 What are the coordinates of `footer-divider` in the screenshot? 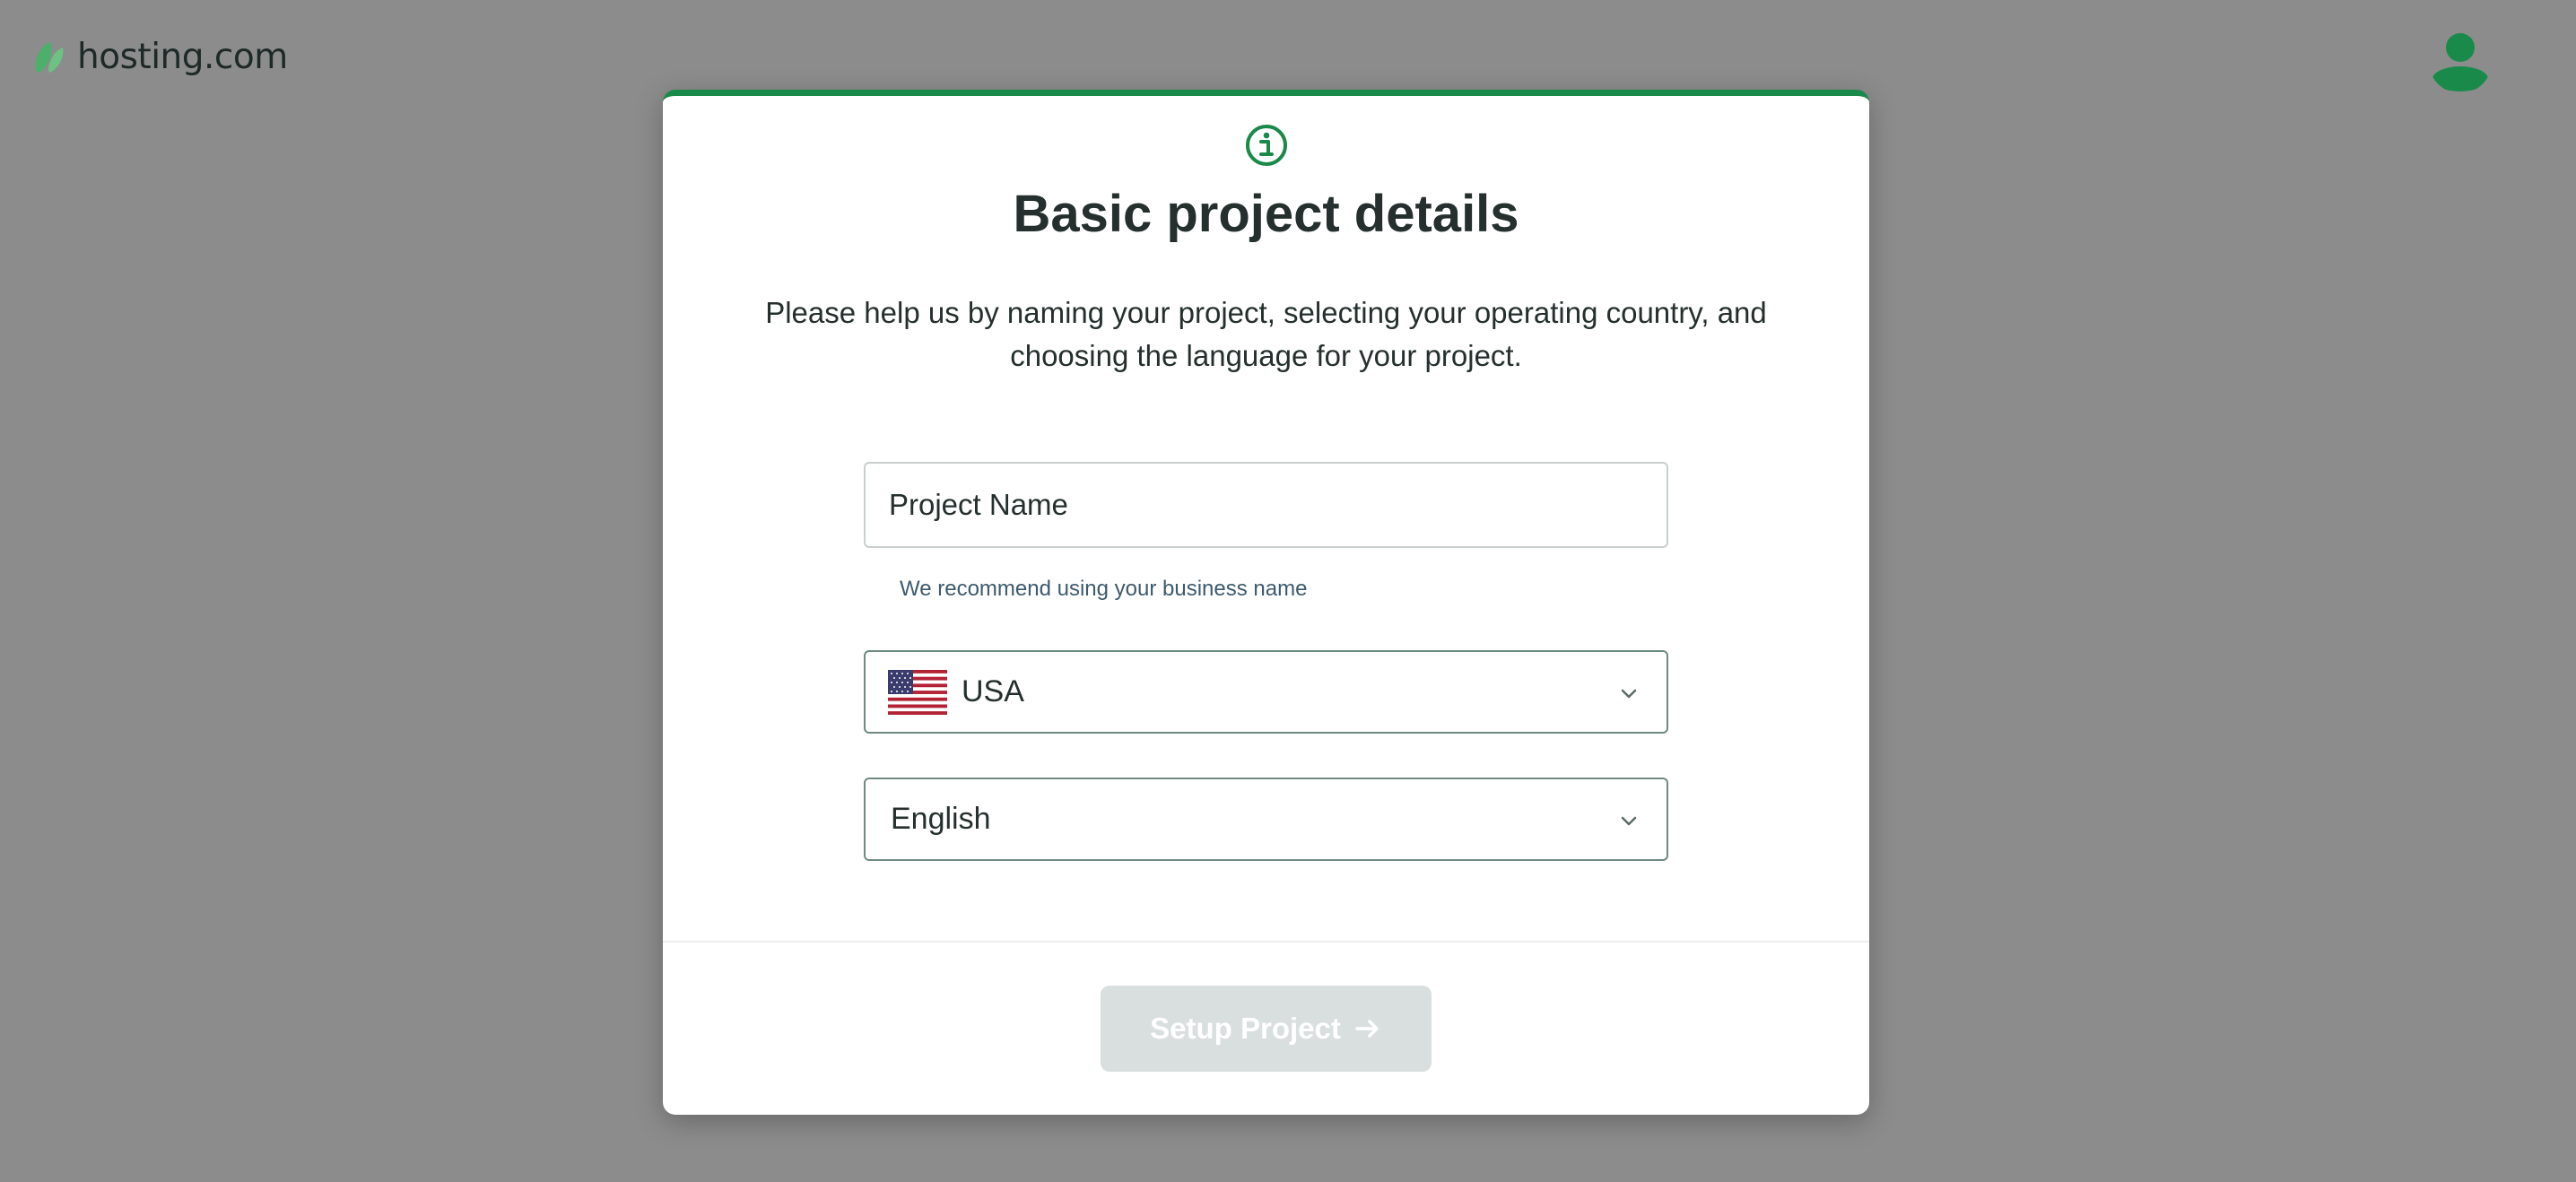 It's located at (1266, 942).